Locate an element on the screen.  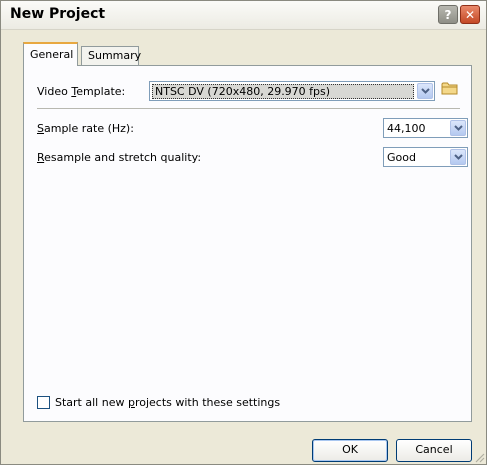
cancel-button: Cancel is located at coordinates (434, 450).